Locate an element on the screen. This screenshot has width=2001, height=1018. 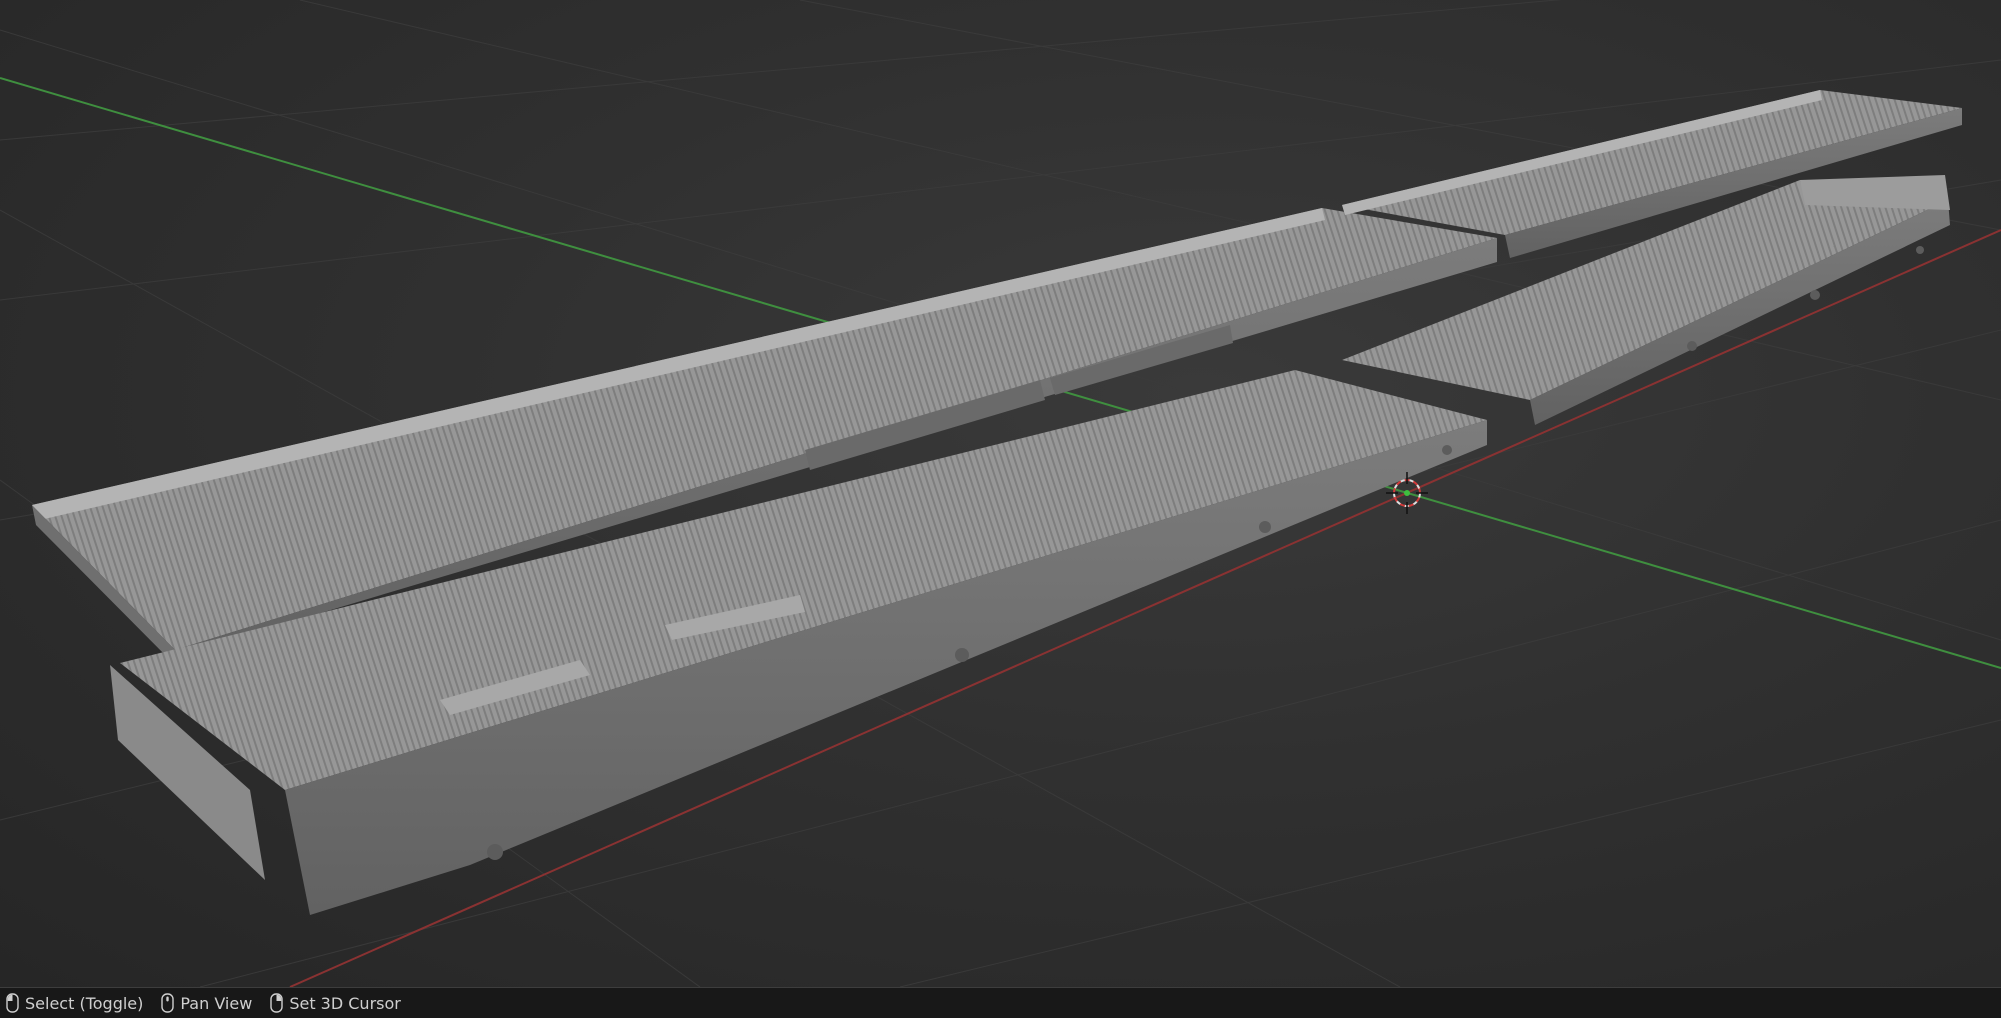
hint-select-toggle: Select (Toggle) is located at coordinates (74, 1003).